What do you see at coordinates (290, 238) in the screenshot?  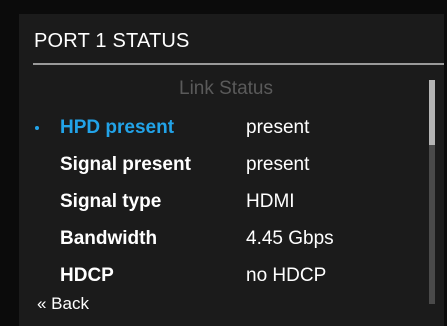 I see `status-value: 4.45 Gbps` at bounding box center [290, 238].